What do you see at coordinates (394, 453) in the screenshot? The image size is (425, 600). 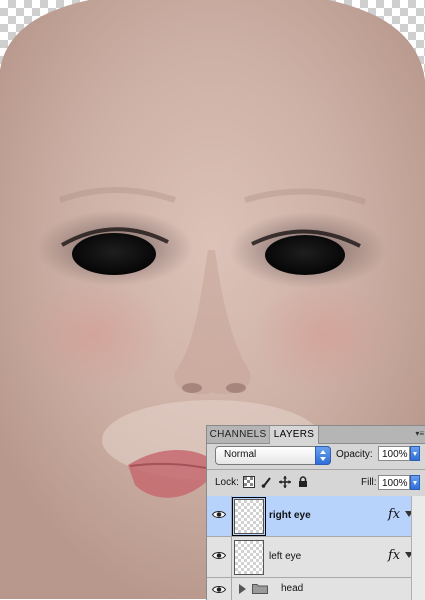 I see `opacity-field: 100%` at bounding box center [394, 453].